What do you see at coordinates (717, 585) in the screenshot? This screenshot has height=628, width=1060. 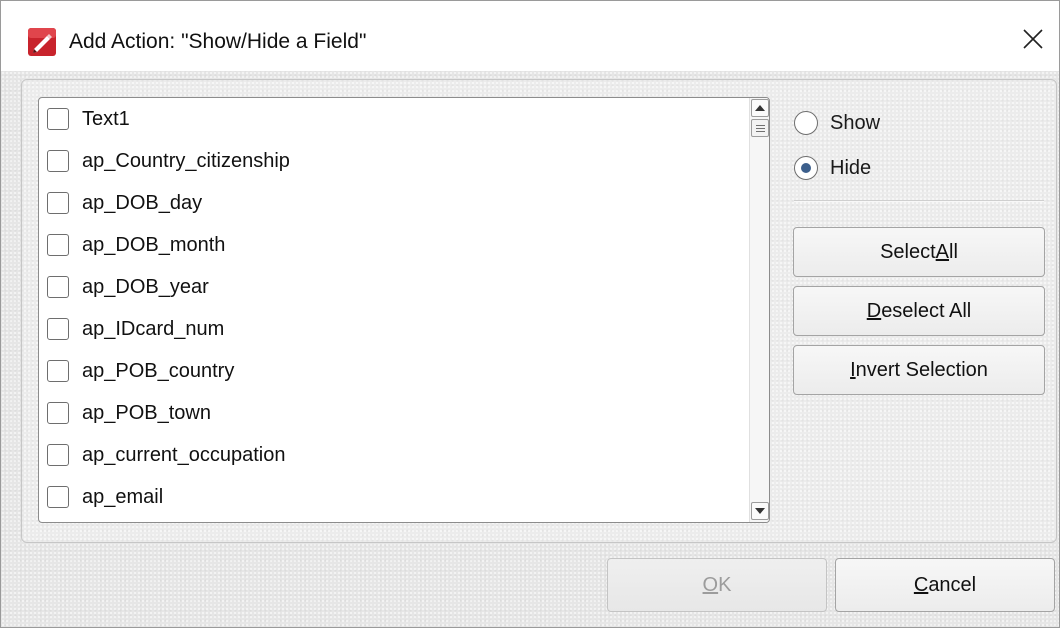 I see `ok-button: OK` at bounding box center [717, 585].